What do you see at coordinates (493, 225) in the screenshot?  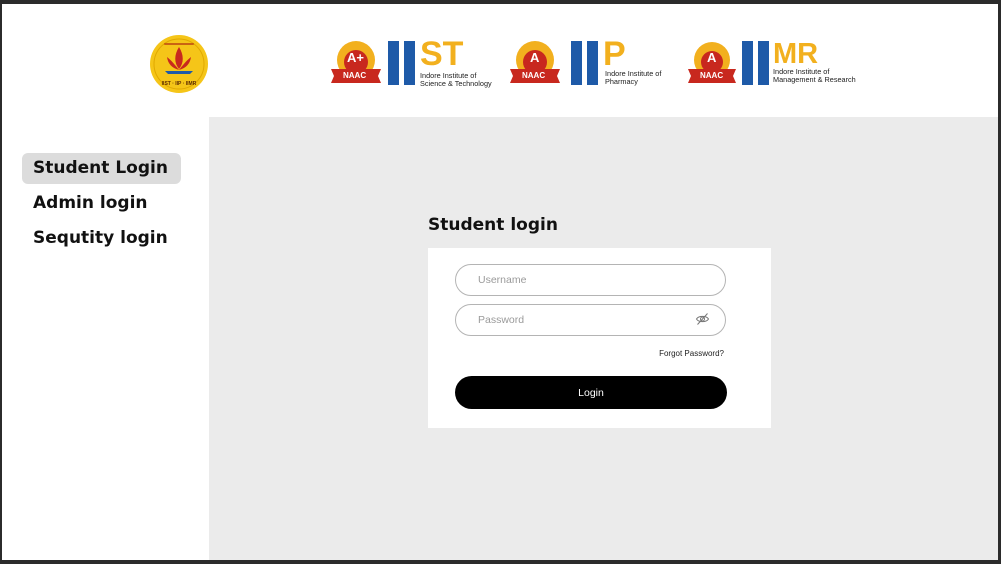 I see `form-title: Student login` at bounding box center [493, 225].